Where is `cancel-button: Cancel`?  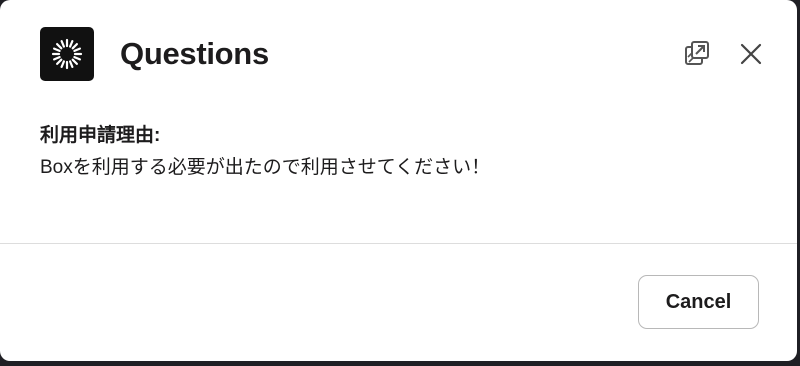
cancel-button: Cancel is located at coordinates (698, 302).